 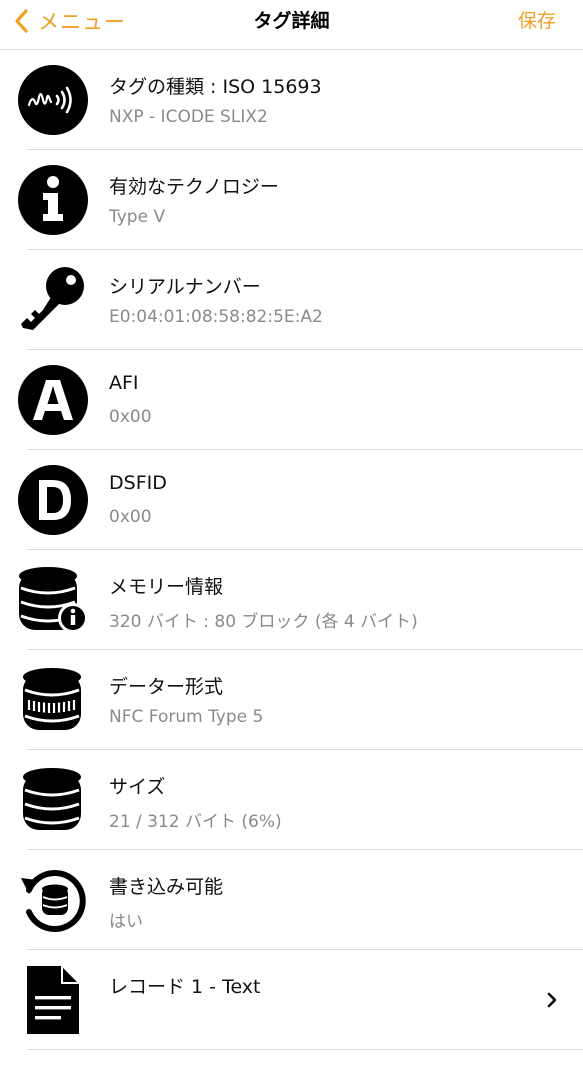 I want to click on row-subtitle: NFC Forum Type 5, so click(x=186, y=717).